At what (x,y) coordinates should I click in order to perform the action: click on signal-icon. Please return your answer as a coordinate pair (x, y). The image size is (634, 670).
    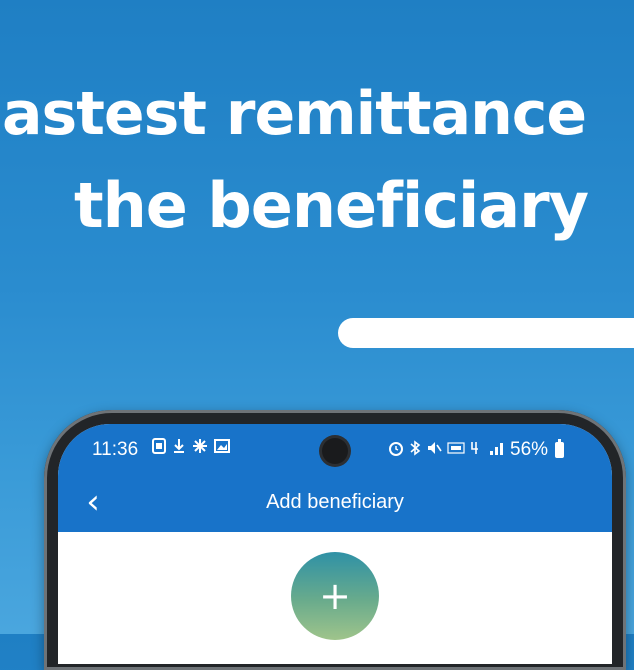
    Looking at the image, I should click on (497, 450).